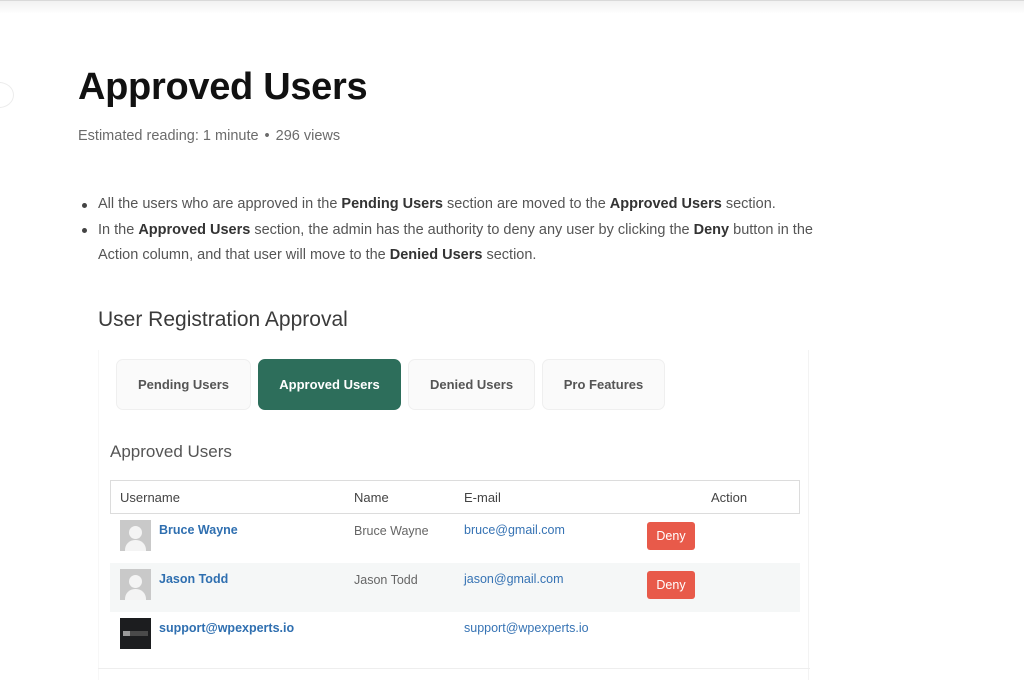 The height and width of the screenshot is (680, 1024). I want to click on bold-text: Deny, so click(711, 229).